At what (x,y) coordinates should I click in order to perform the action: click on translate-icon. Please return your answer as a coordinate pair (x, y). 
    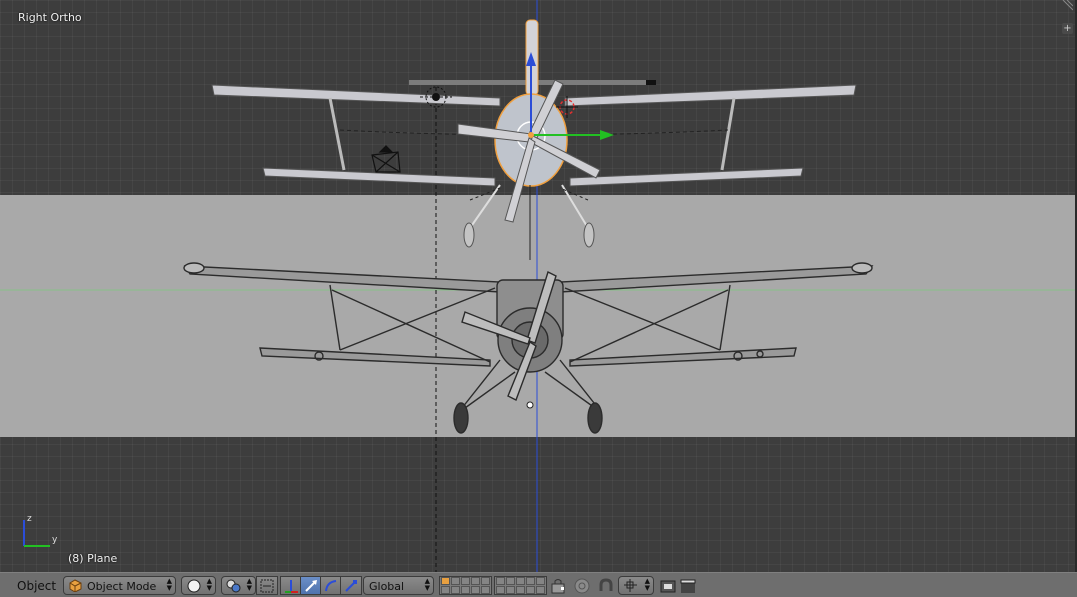
    Looking at the image, I should click on (311, 586).